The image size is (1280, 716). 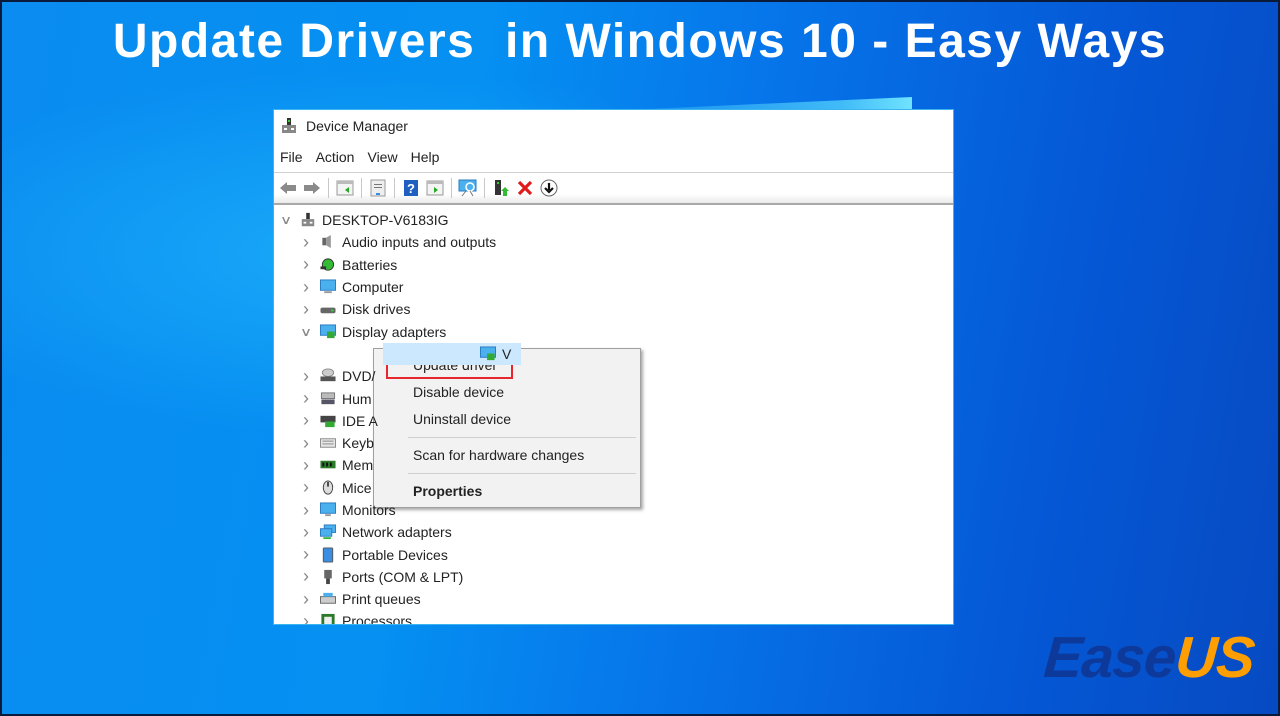 What do you see at coordinates (328, 286) in the screenshot?
I see `computer-icon` at bounding box center [328, 286].